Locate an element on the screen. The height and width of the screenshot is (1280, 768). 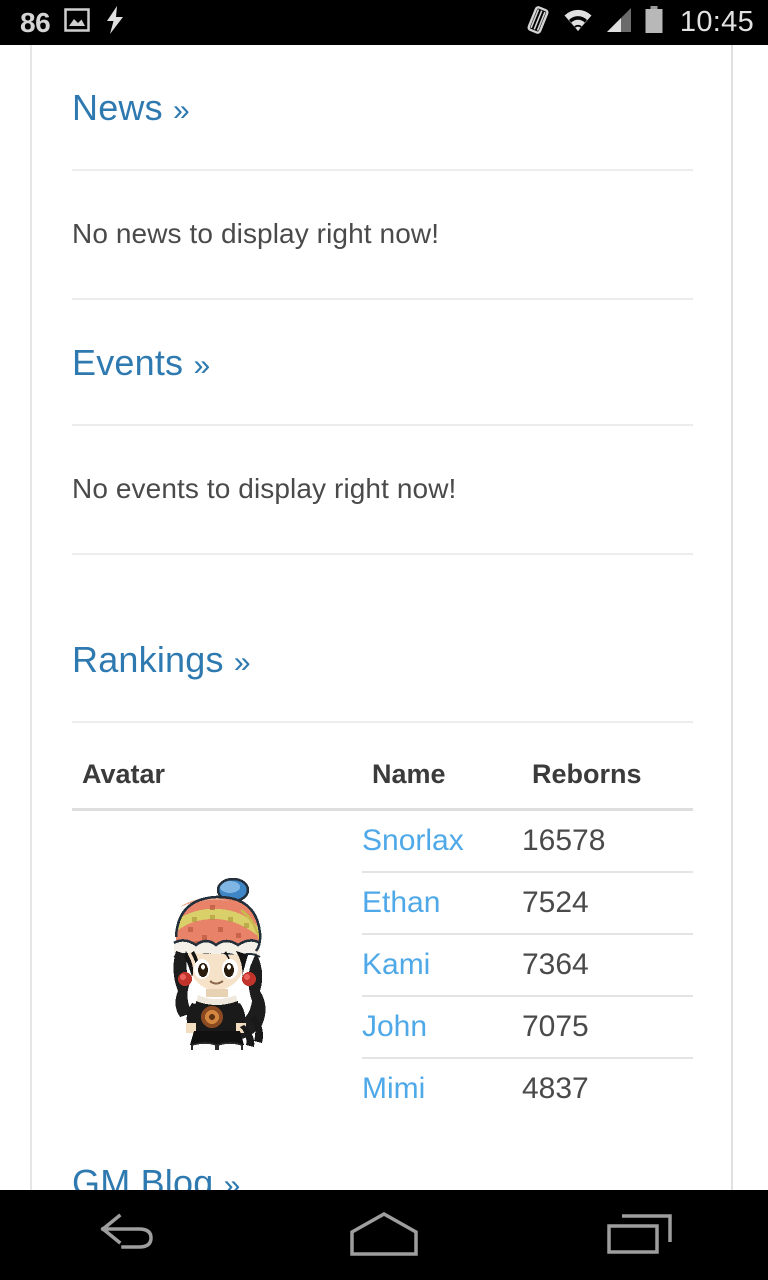
wifi-icon is located at coordinates (578, 22).